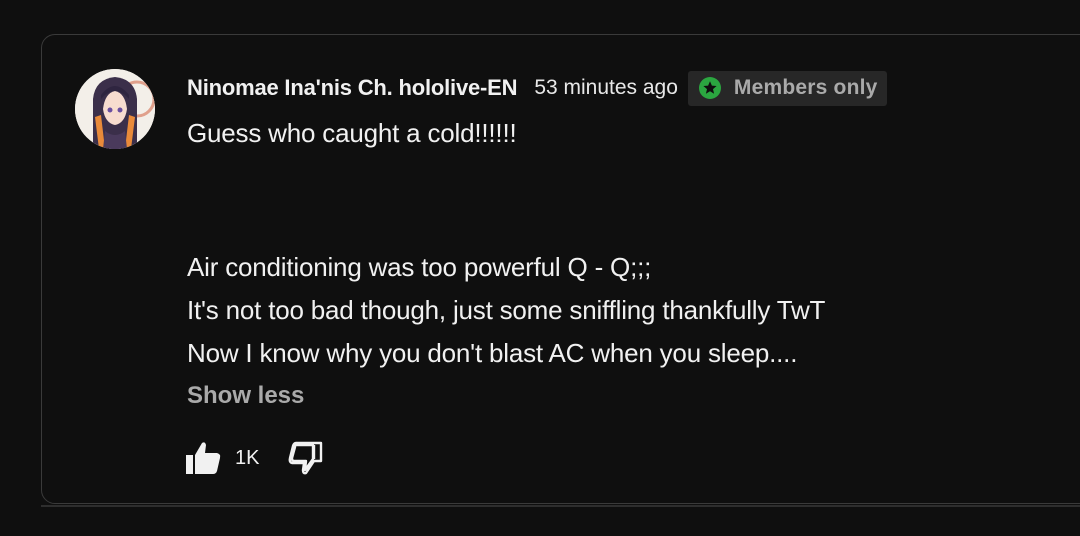  I want to click on badge-label: Members only, so click(805, 87).